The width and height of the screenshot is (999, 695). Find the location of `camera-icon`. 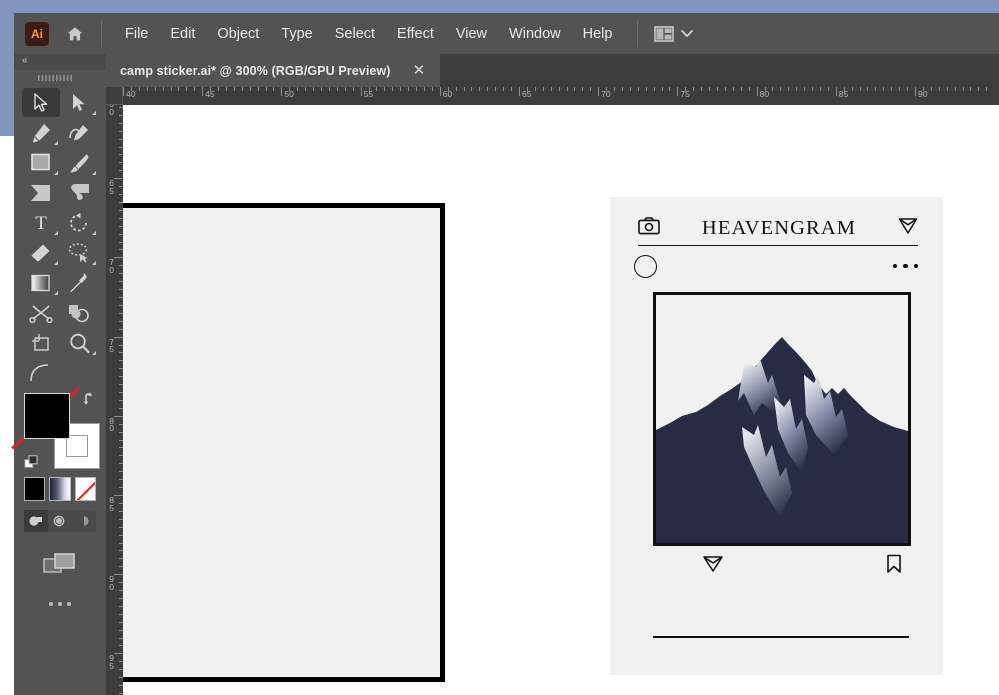

camera-icon is located at coordinates (649, 228).